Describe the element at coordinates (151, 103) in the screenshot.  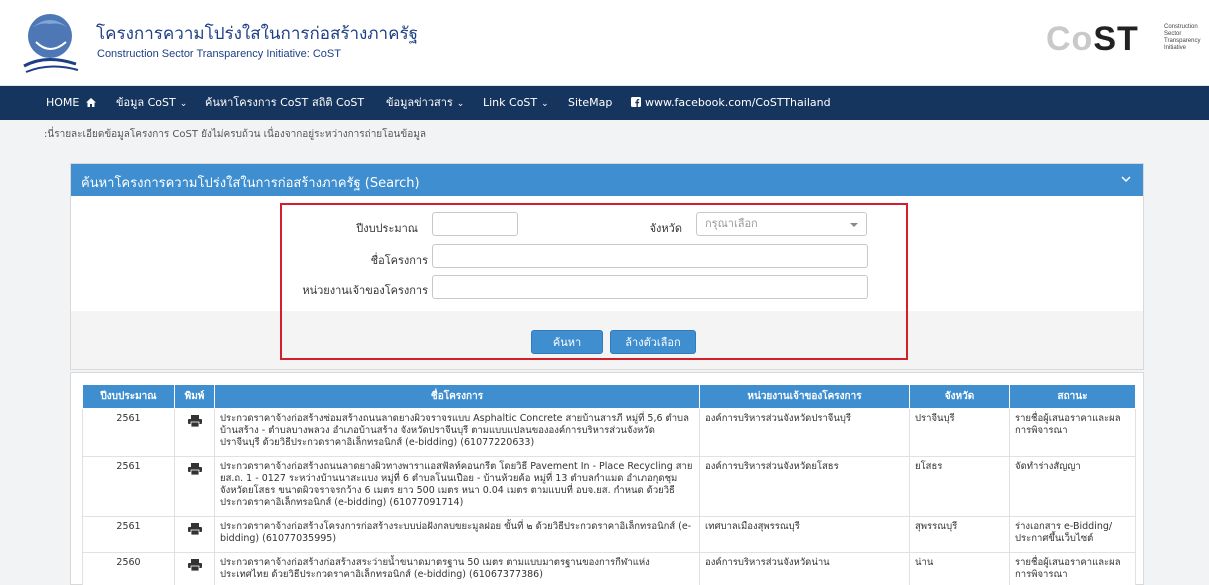
I see `nav-cost-info: ข้อมูล CoST ⌄` at that location.